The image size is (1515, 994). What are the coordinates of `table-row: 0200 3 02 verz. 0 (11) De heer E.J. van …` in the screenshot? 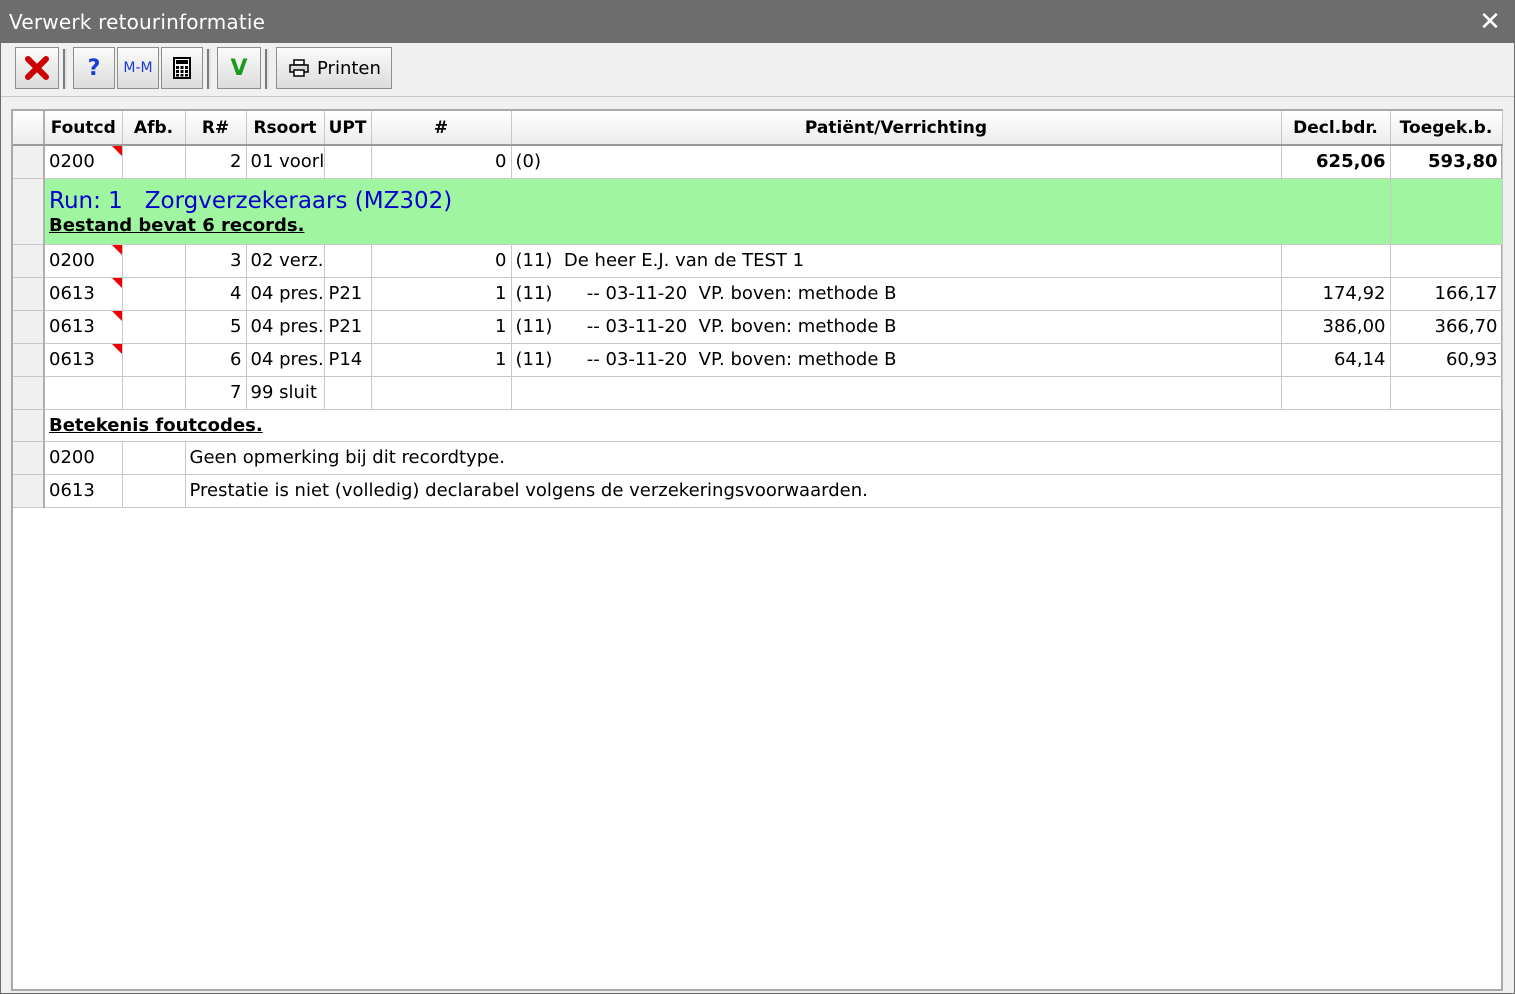 It's located at (758, 261).